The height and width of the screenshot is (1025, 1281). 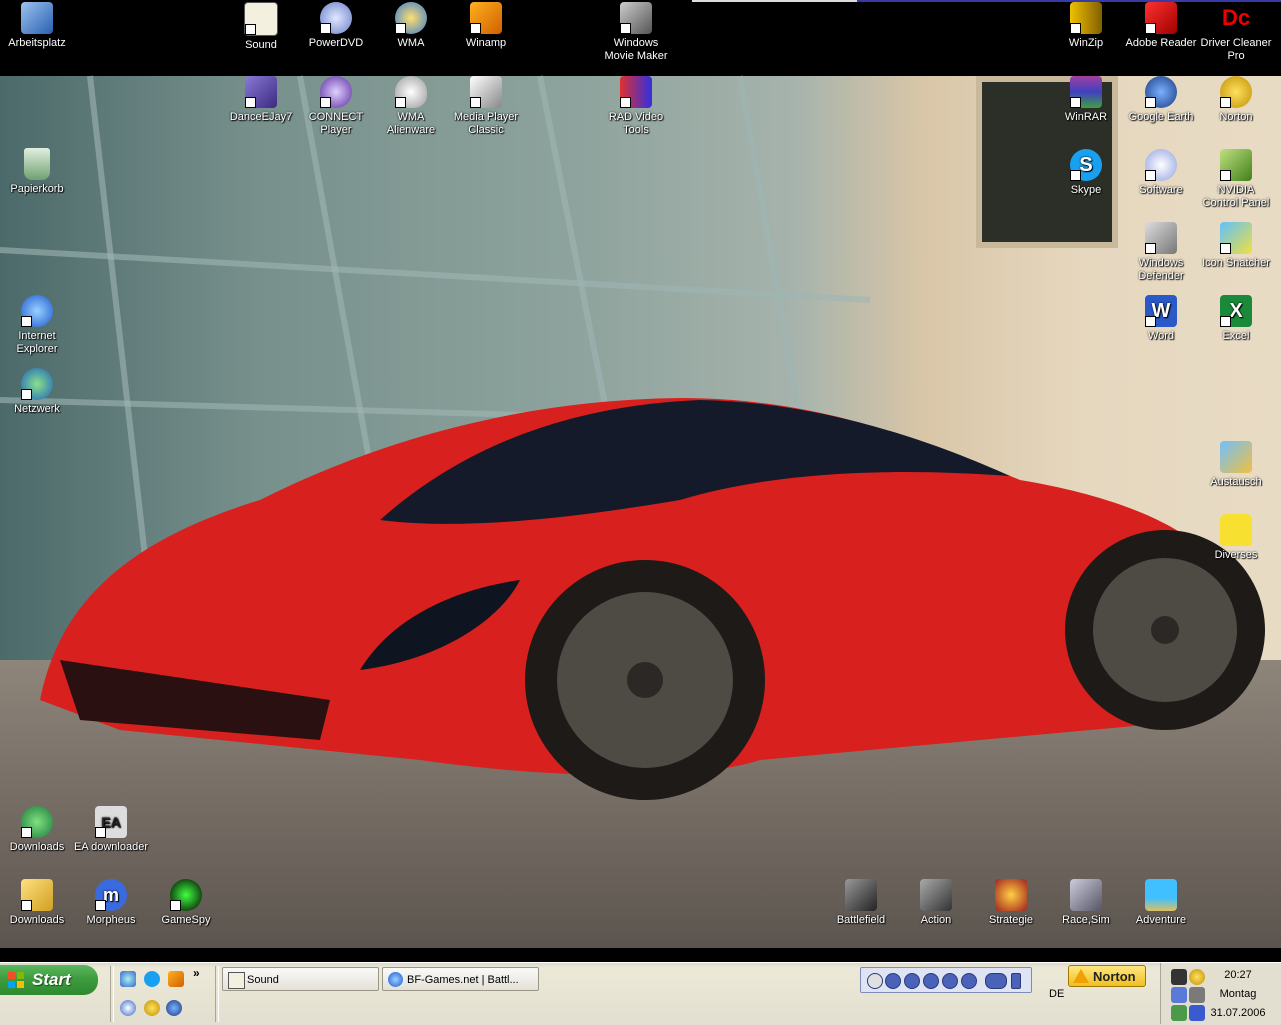 I want to click on show-desktop-icon, so click(x=128, y=979).